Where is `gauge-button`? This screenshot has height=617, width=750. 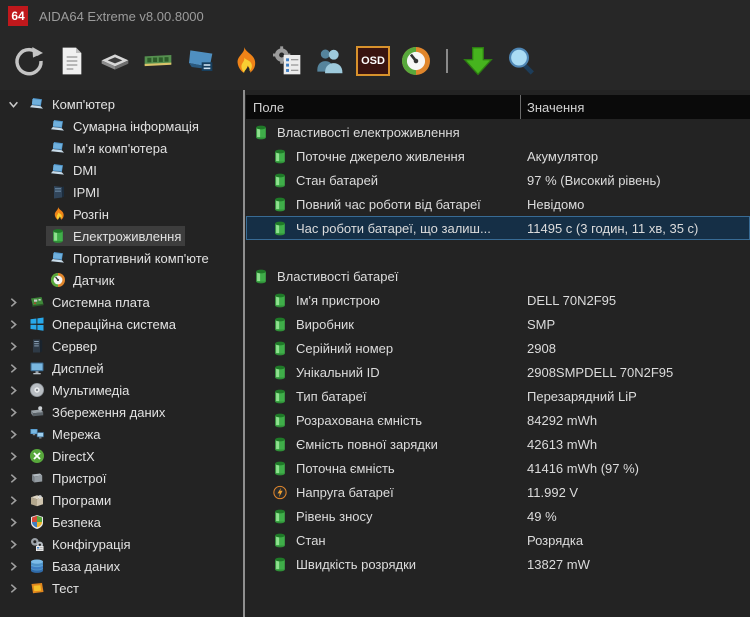
gauge-button is located at coordinates (416, 61).